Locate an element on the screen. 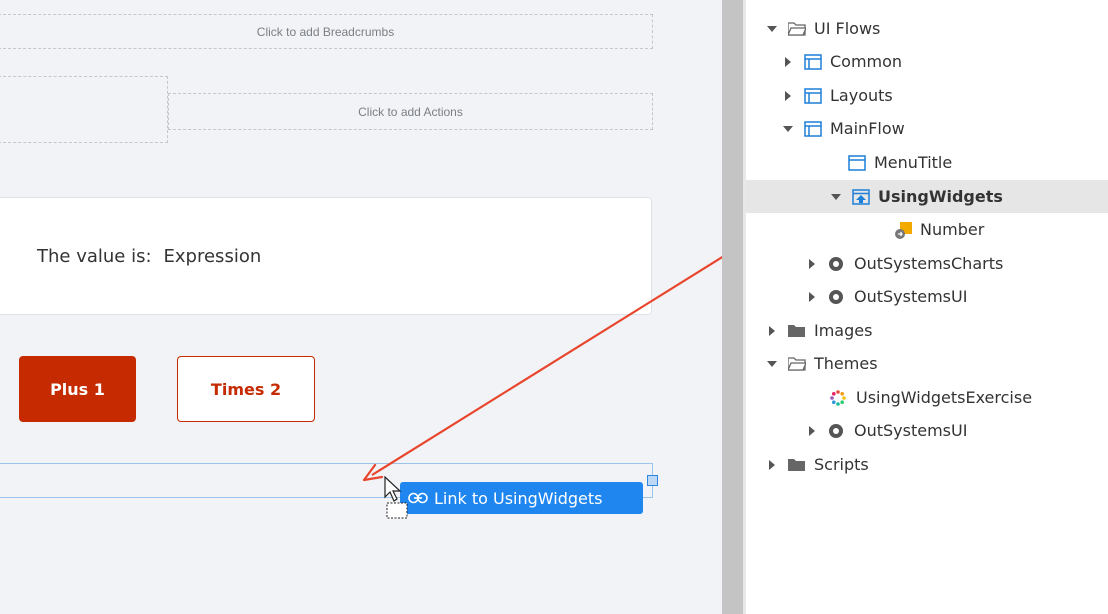 The width and height of the screenshot is (1108, 614). tree-item-label: Common is located at coordinates (866, 61).